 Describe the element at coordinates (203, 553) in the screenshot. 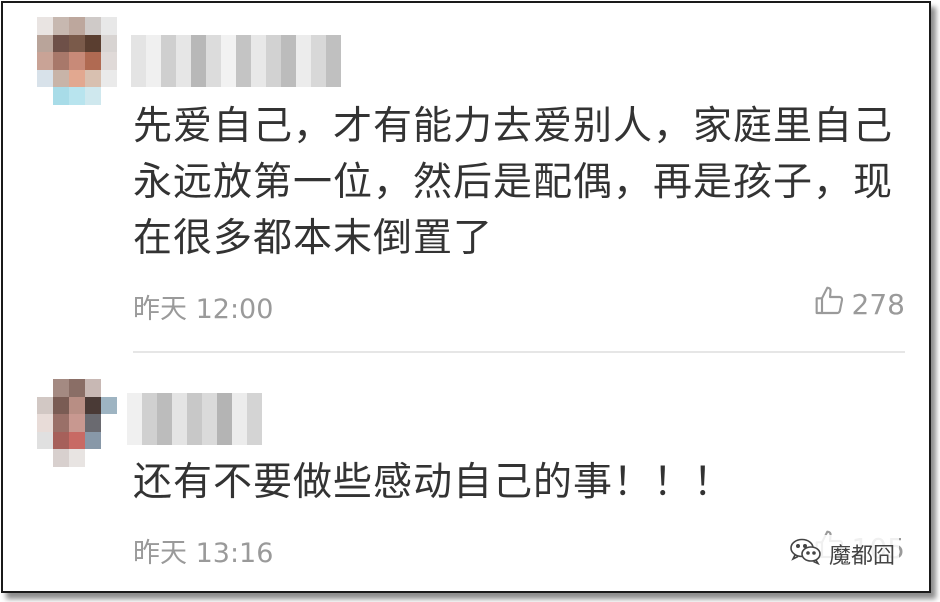

I see `comment-time: 昨天 13:16` at that location.